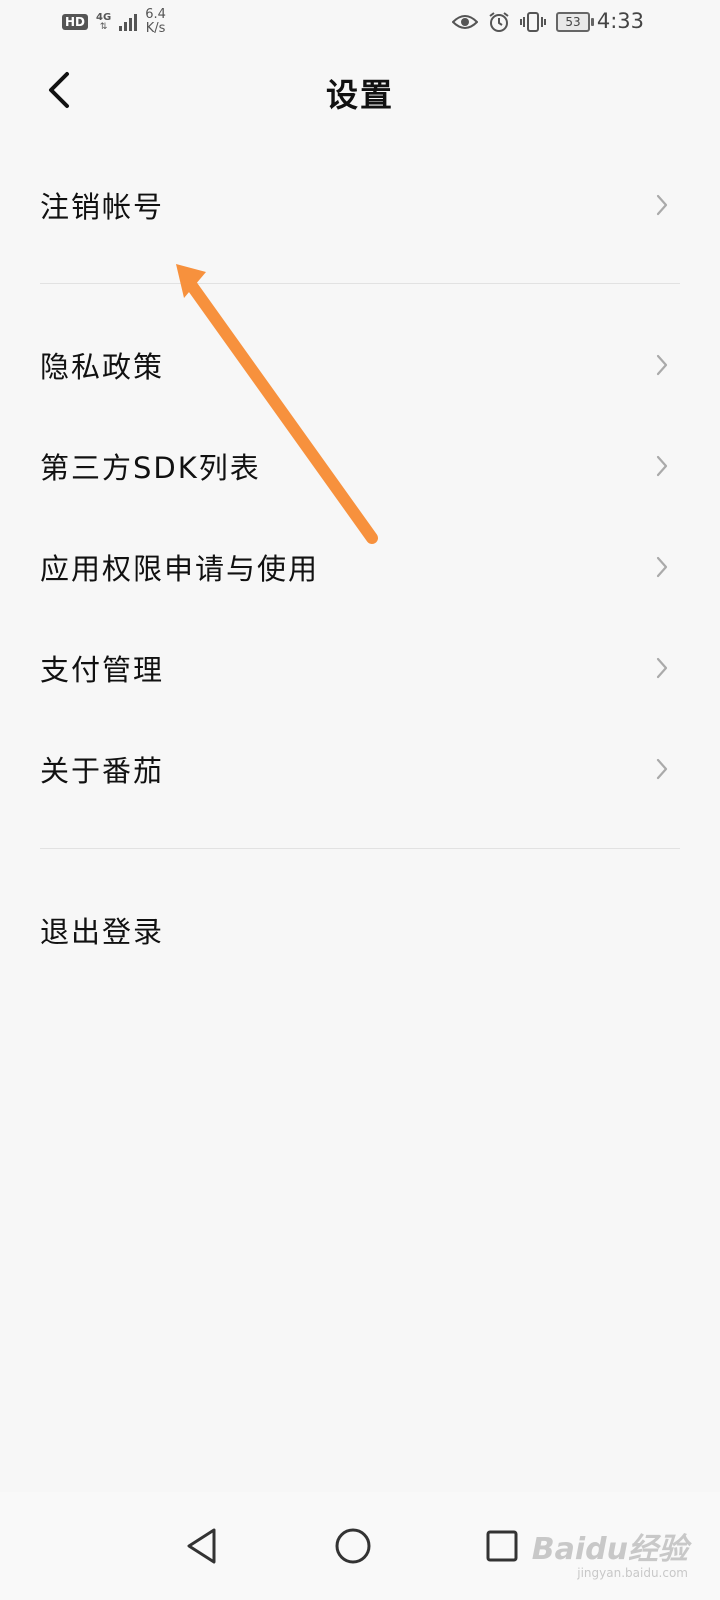  What do you see at coordinates (360, 769) in the screenshot?
I see `settings-item-about: 关于番茄` at bounding box center [360, 769].